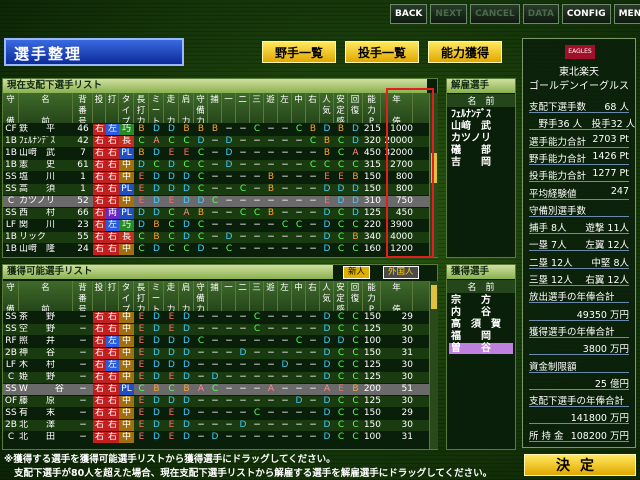 This screenshot has height=480, width=640. What do you see at coordinates (216, 178) in the screenshot?
I see `table-row: SS 塩 川 1 右右中 E D D D C − − − − B − − − E E B 150 800` at bounding box center [216, 178].